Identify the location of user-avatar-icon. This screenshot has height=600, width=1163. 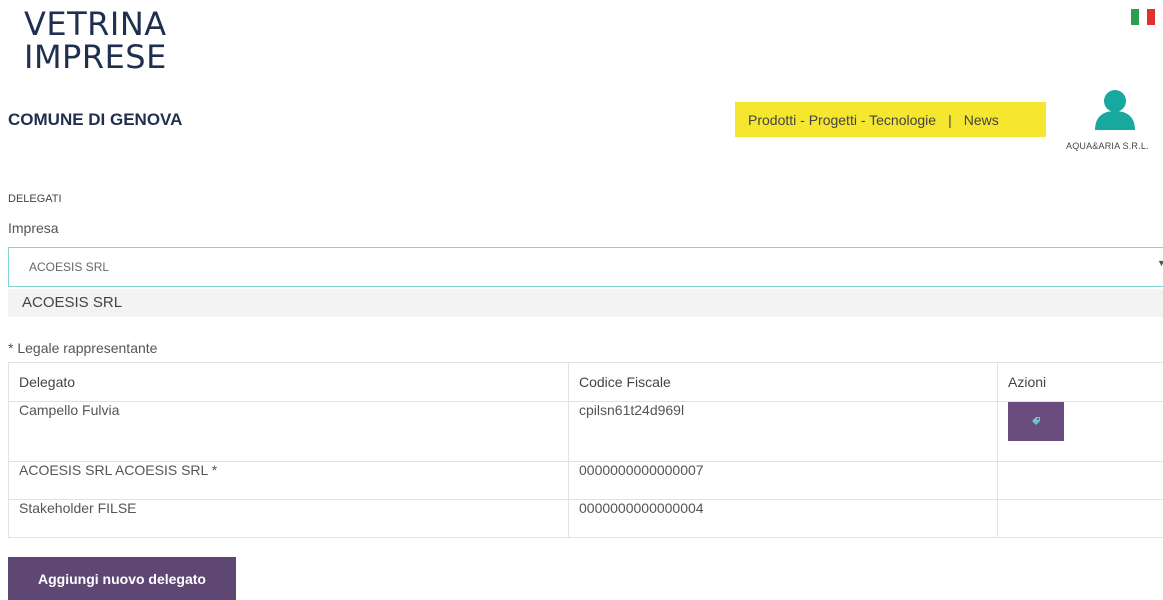
(1115, 109).